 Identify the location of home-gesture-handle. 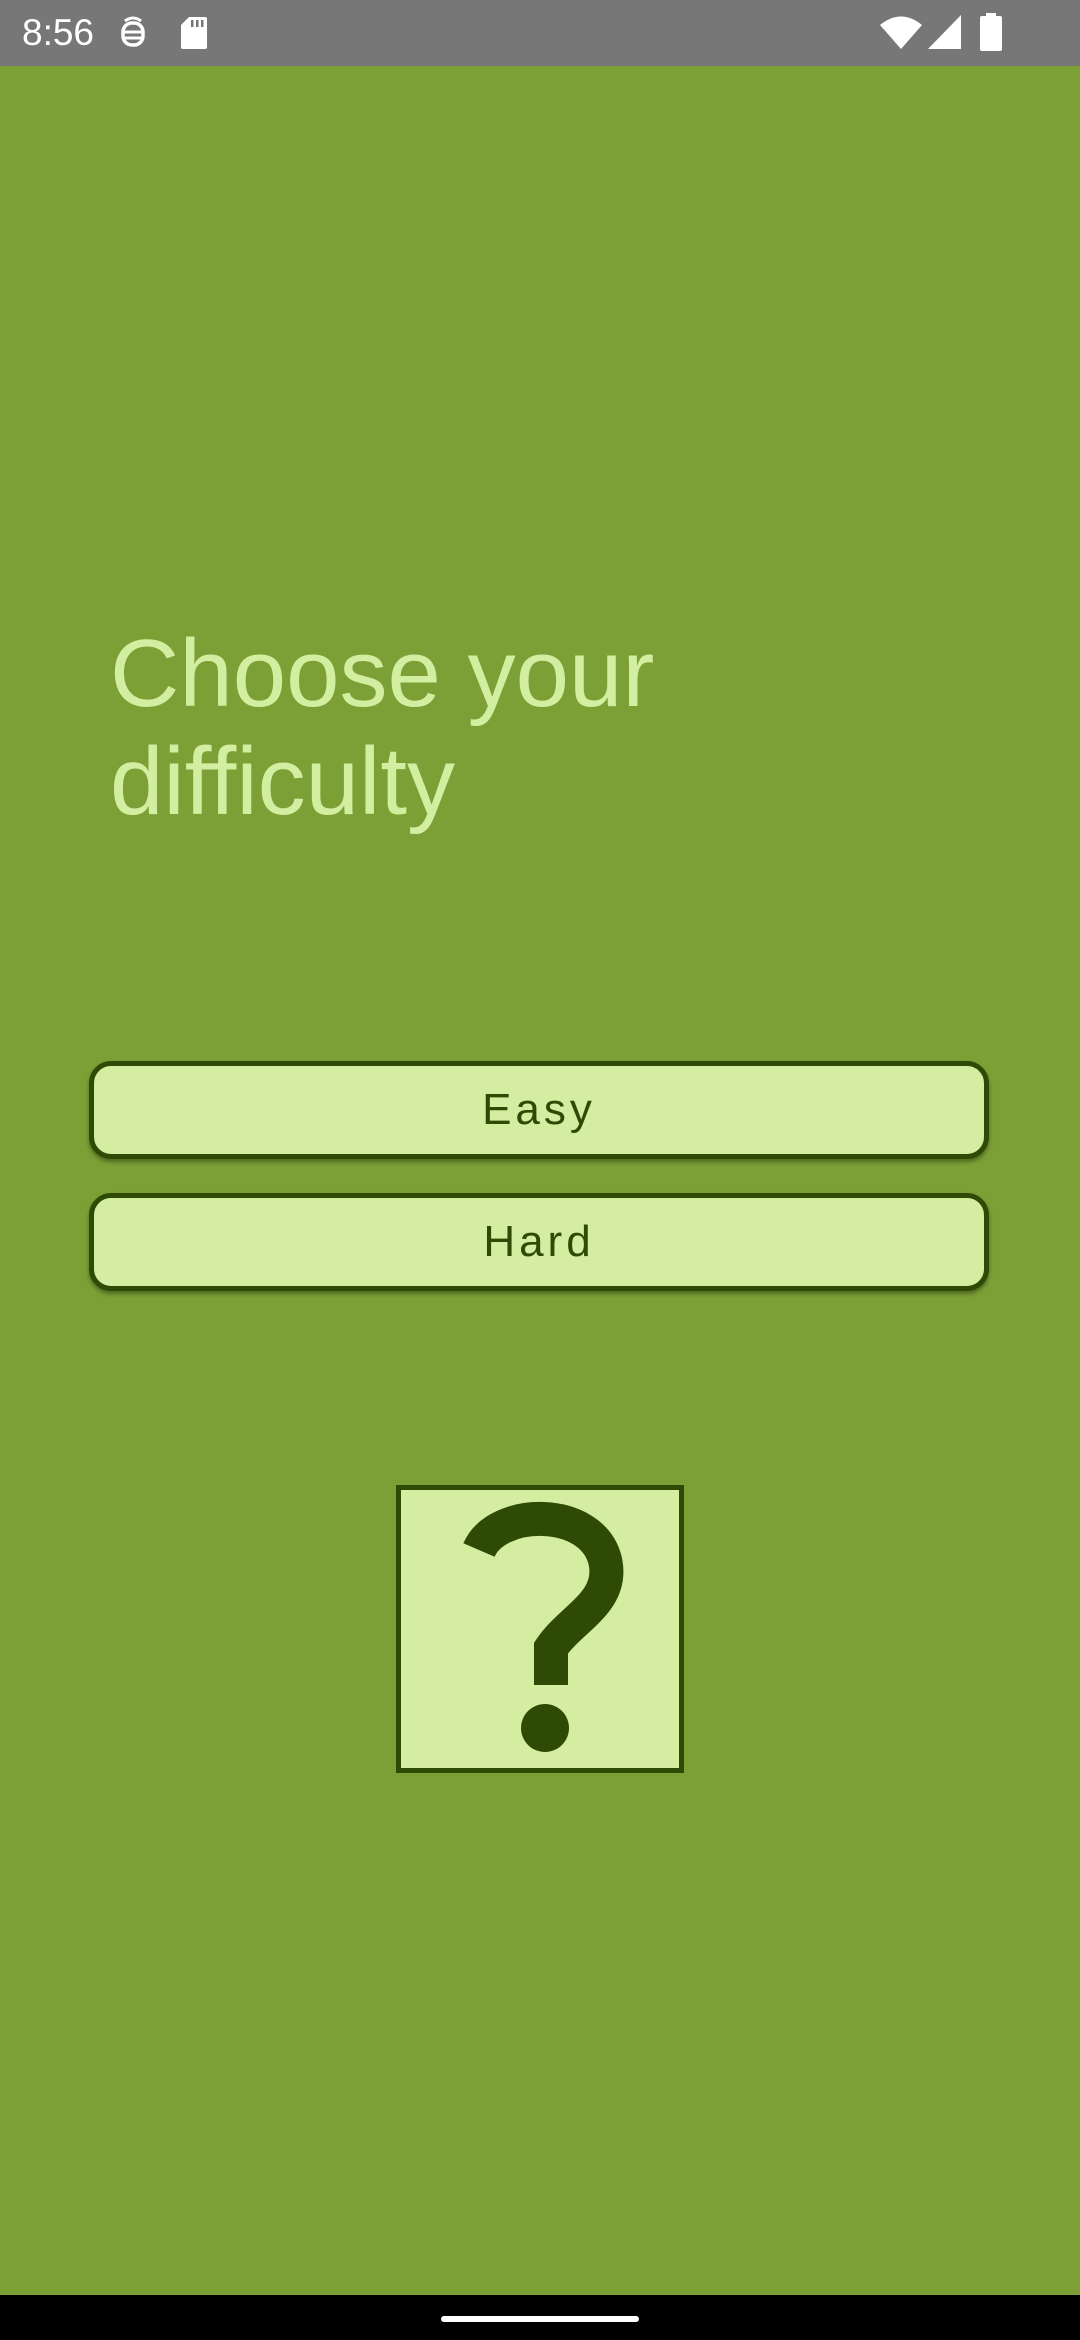
(540, 2319).